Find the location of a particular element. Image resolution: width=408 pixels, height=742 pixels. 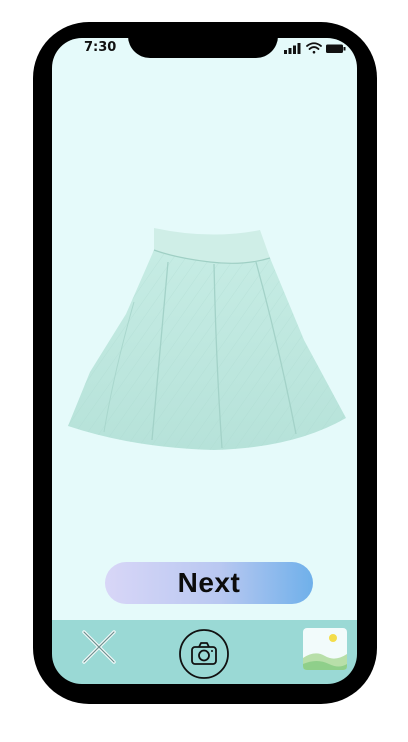

close-icon is located at coordinates (99, 647).